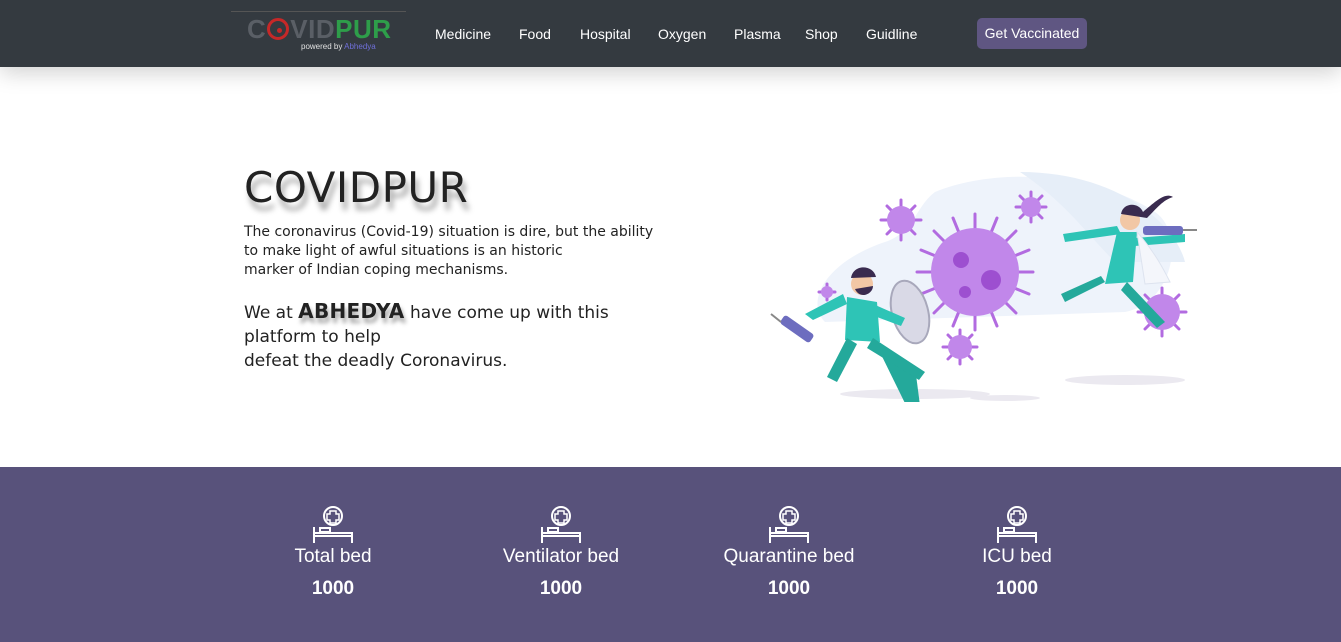  I want to click on stat-ventilator-bed: Ventilator bed 1000, so click(561, 552).